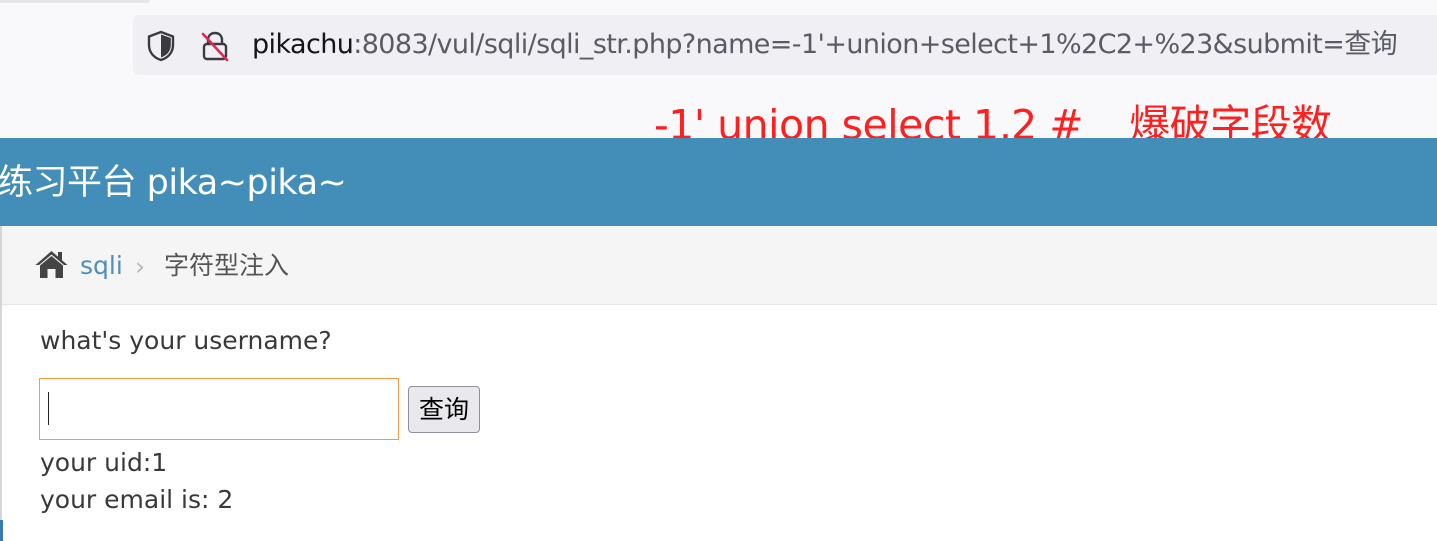 The width and height of the screenshot is (1437, 541). I want to click on site-title: 练习平台 pika~pika~, so click(173, 183).